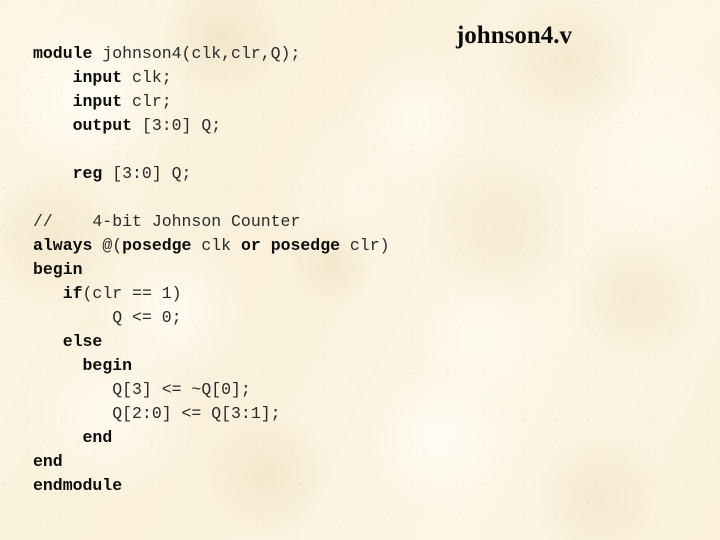 This screenshot has width=720, height=540. What do you see at coordinates (157, 413) in the screenshot?
I see `code-token: Q[2:0] <= Q[3:1];` at bounding box center [157, 413].